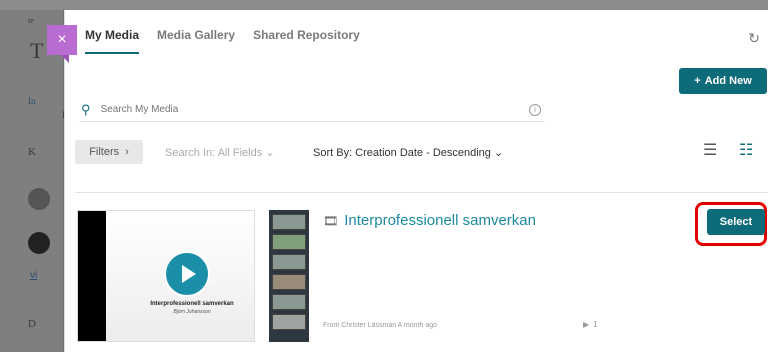  Describe the element at coordinates (34, 275) in the screenshot. I see `background-link: vi` at that location.